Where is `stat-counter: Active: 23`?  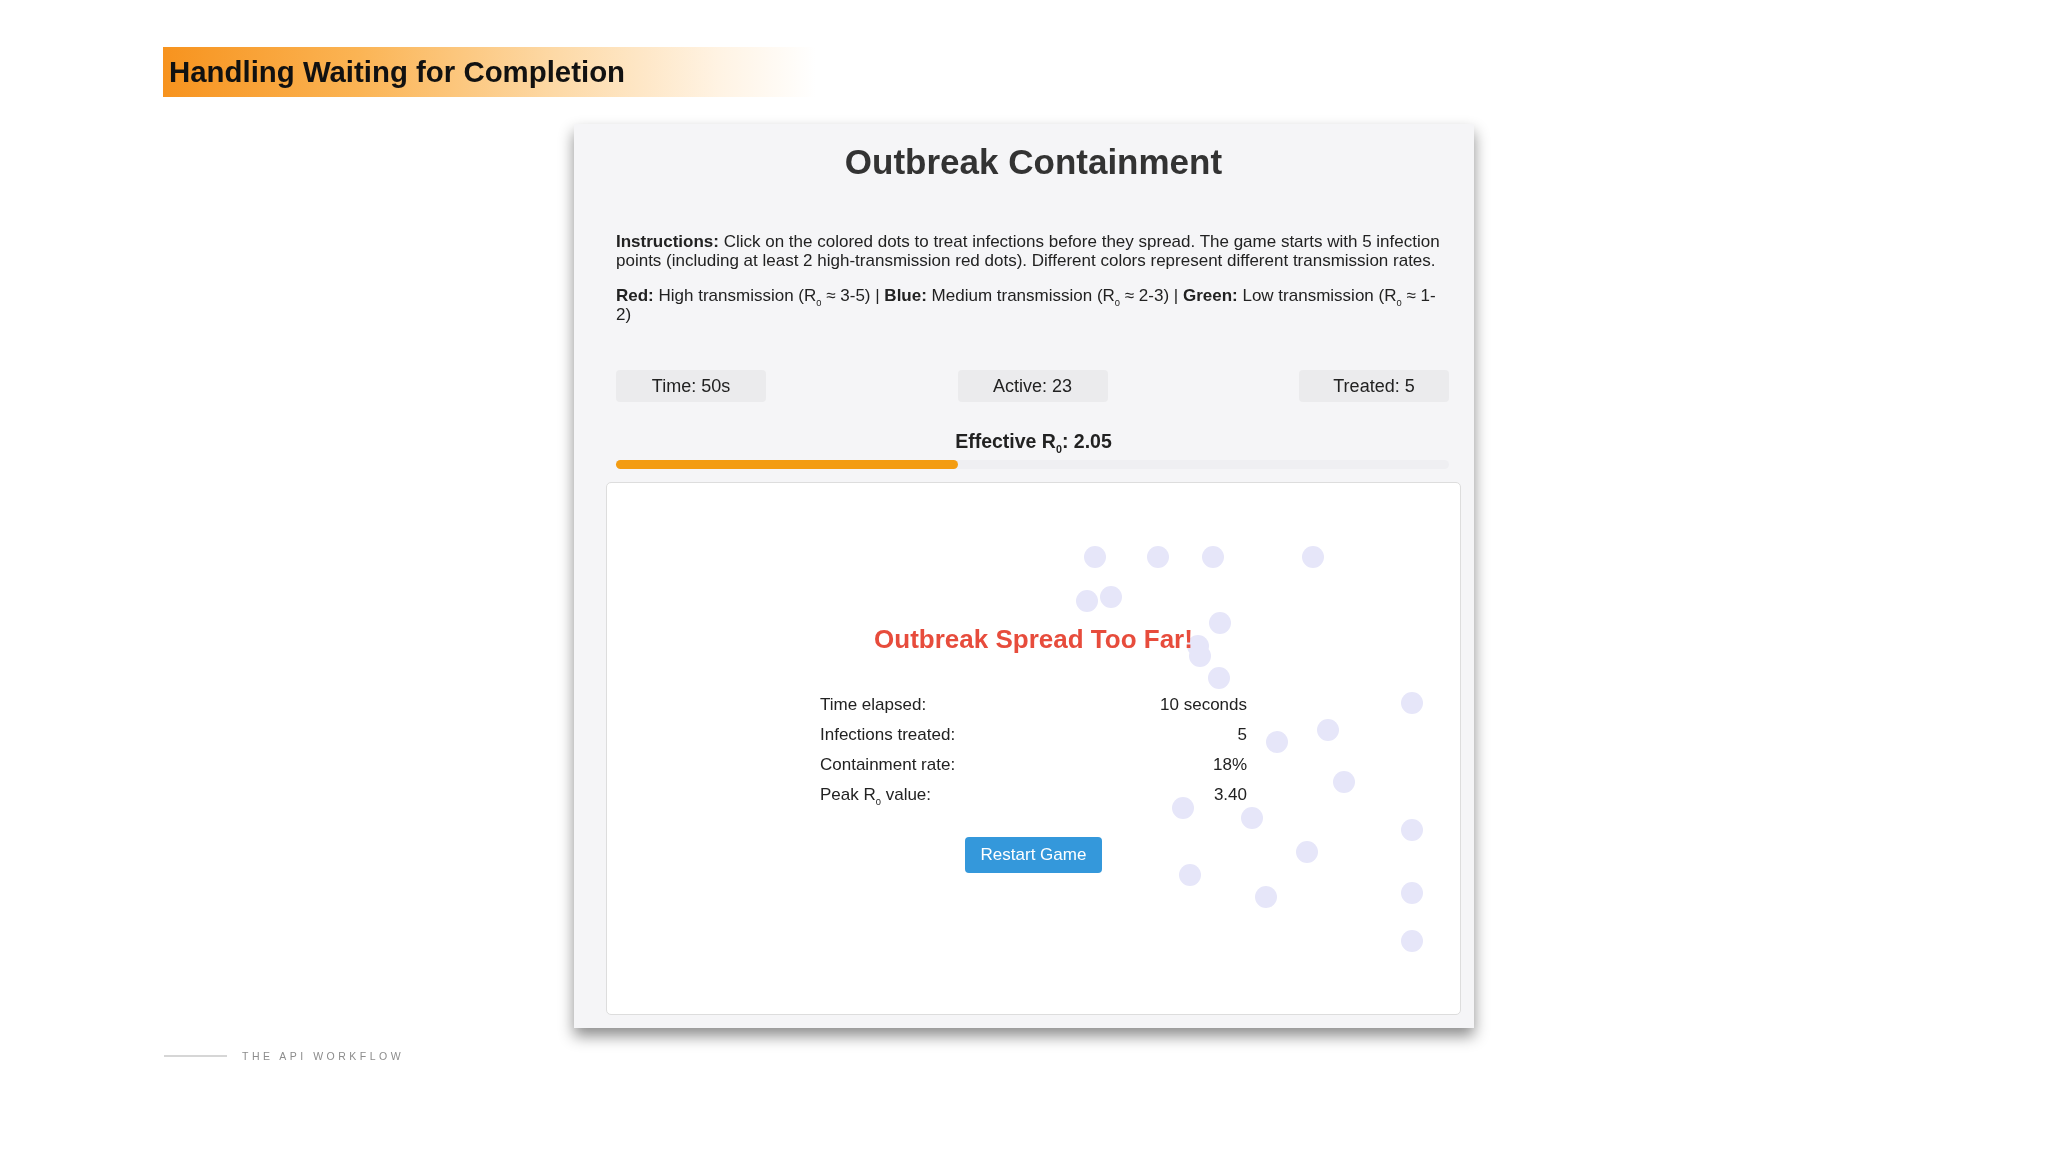 stat-counter: Active: 23 is located at coordinates (1032, 386).